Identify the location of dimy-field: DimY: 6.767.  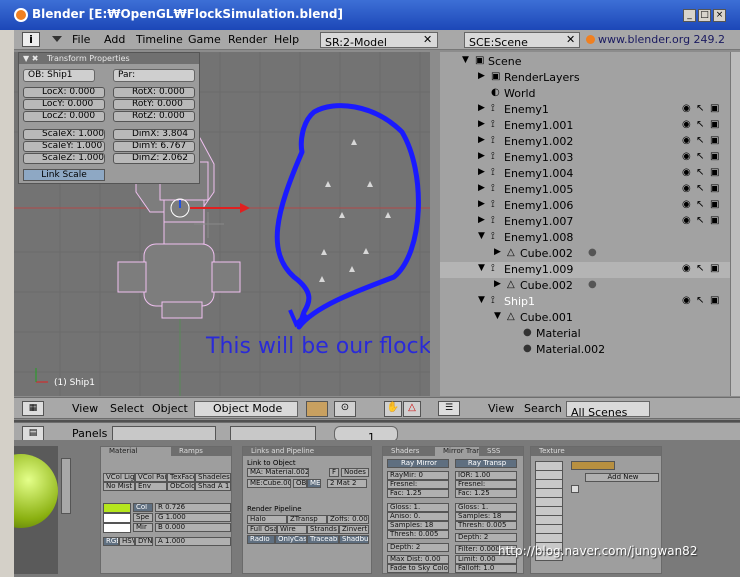
(154, 146).